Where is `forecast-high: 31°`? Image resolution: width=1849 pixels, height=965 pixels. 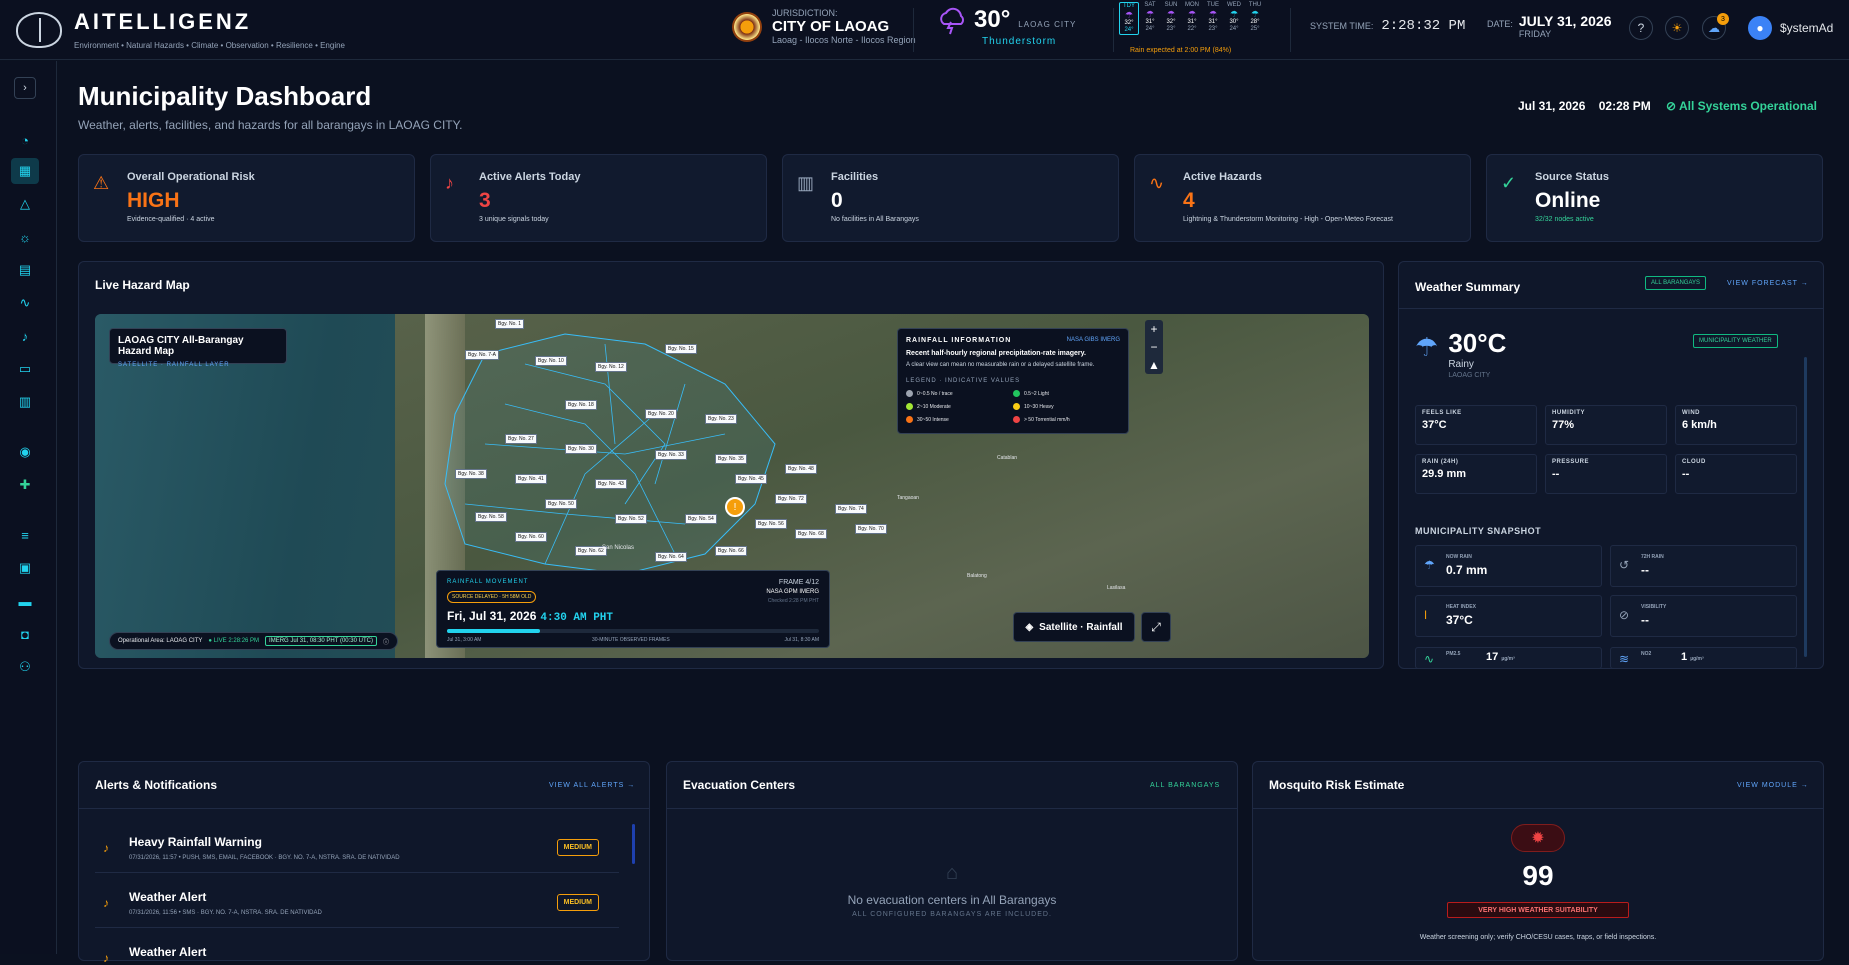
forecast-high: 31° is located at coordinates (1213, 22).